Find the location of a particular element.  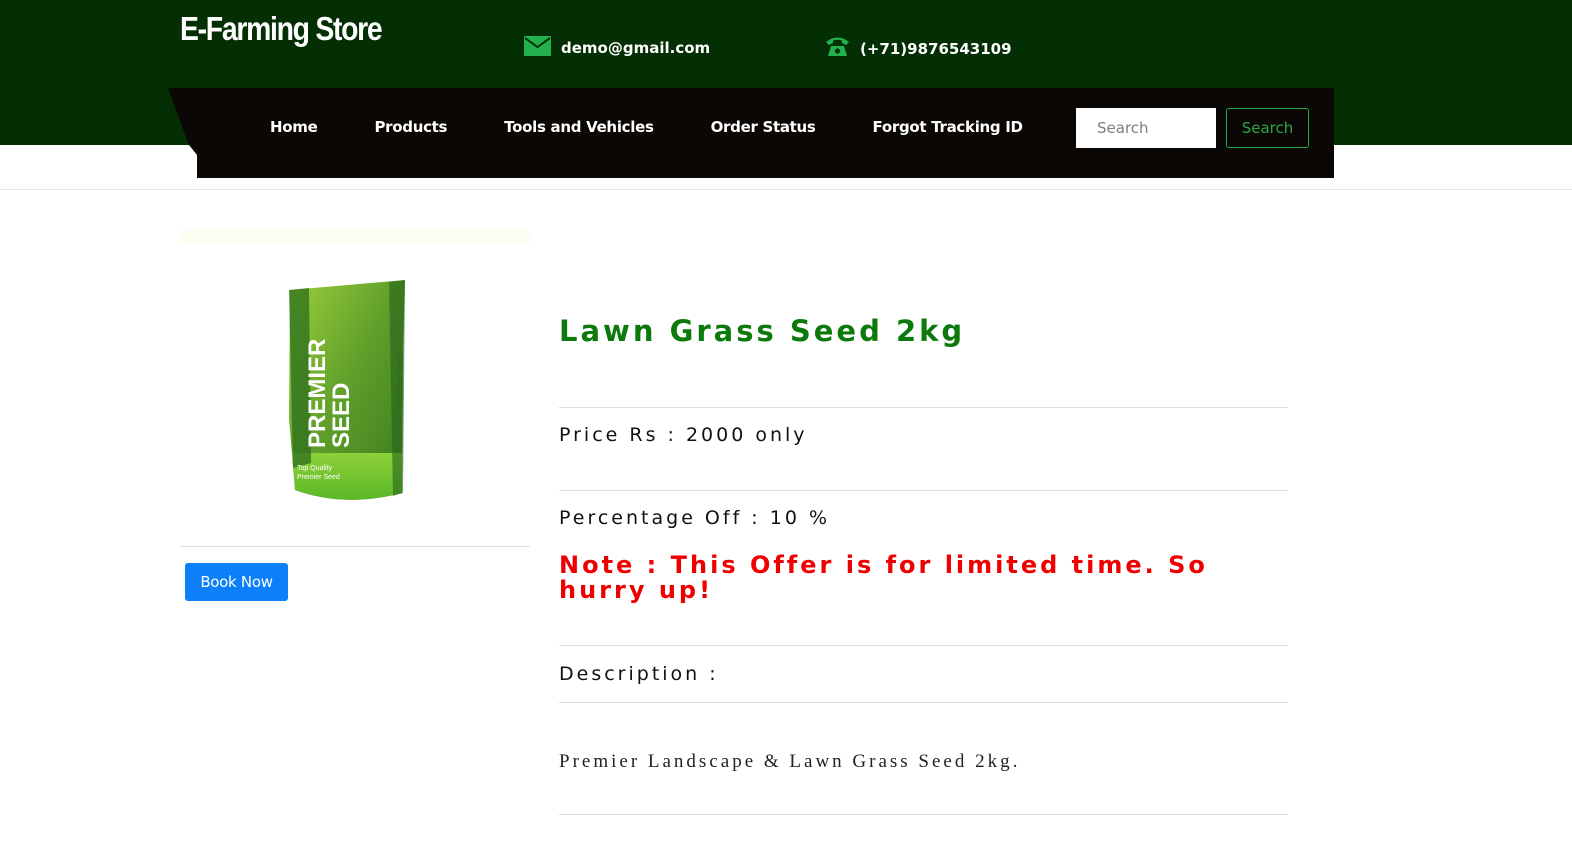

product-title: Lawn Grass Seed 2kg is located at coordinates (762, 331).